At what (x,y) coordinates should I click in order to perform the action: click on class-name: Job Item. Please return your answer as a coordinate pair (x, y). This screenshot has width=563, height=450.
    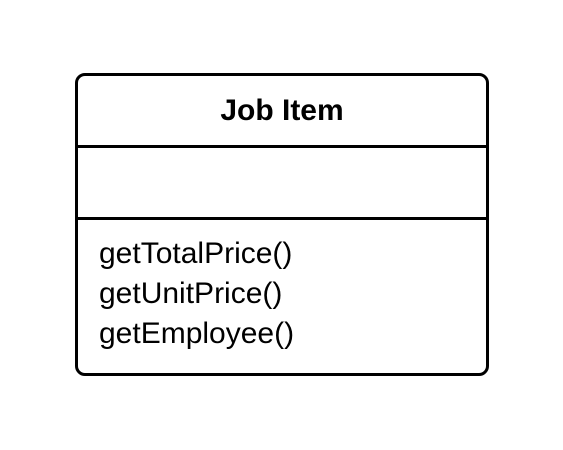
    Looking at the image, I should click on (282, 110).